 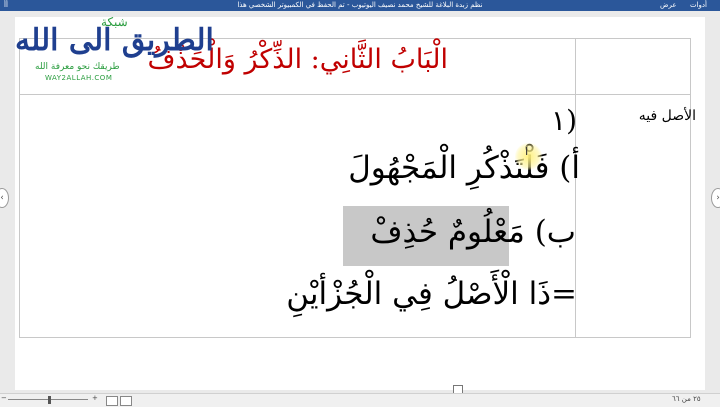 I want to click on table-row-divider, so click(x=355, y=94).